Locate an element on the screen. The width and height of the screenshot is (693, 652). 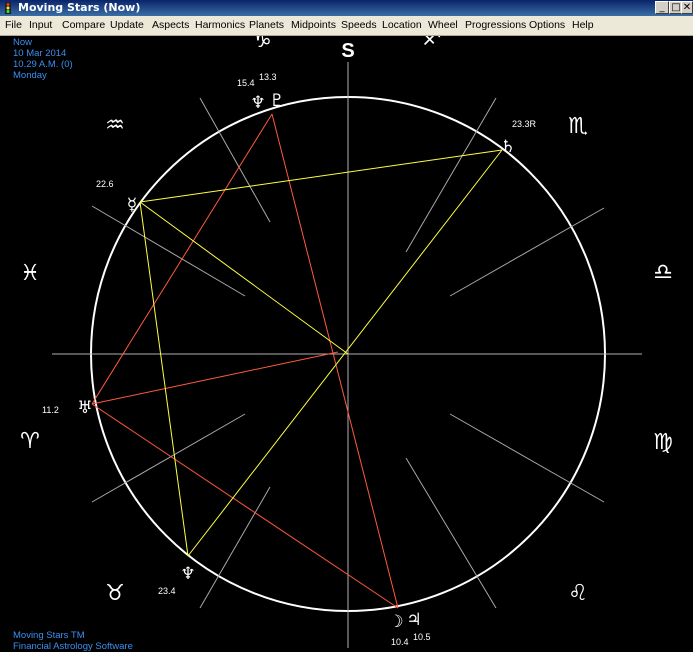
libra-icon: ♎ is located at coordinates (663, 272).